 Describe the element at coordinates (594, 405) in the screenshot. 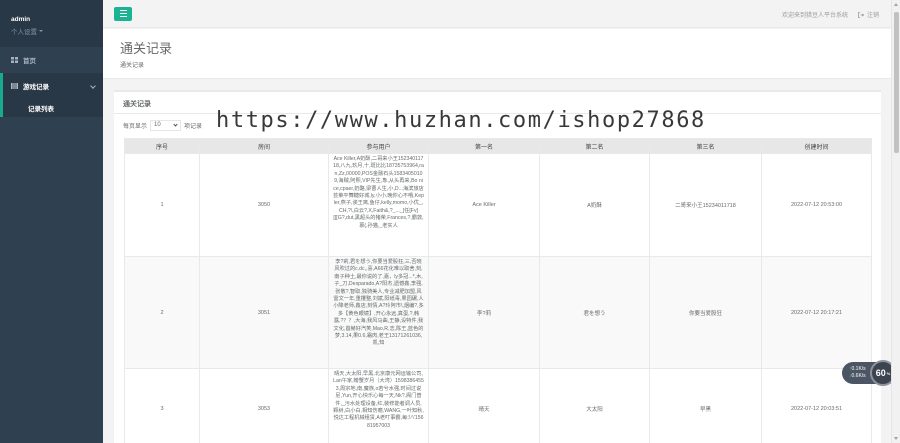

I see `cell-second: 大太阳` at that location.